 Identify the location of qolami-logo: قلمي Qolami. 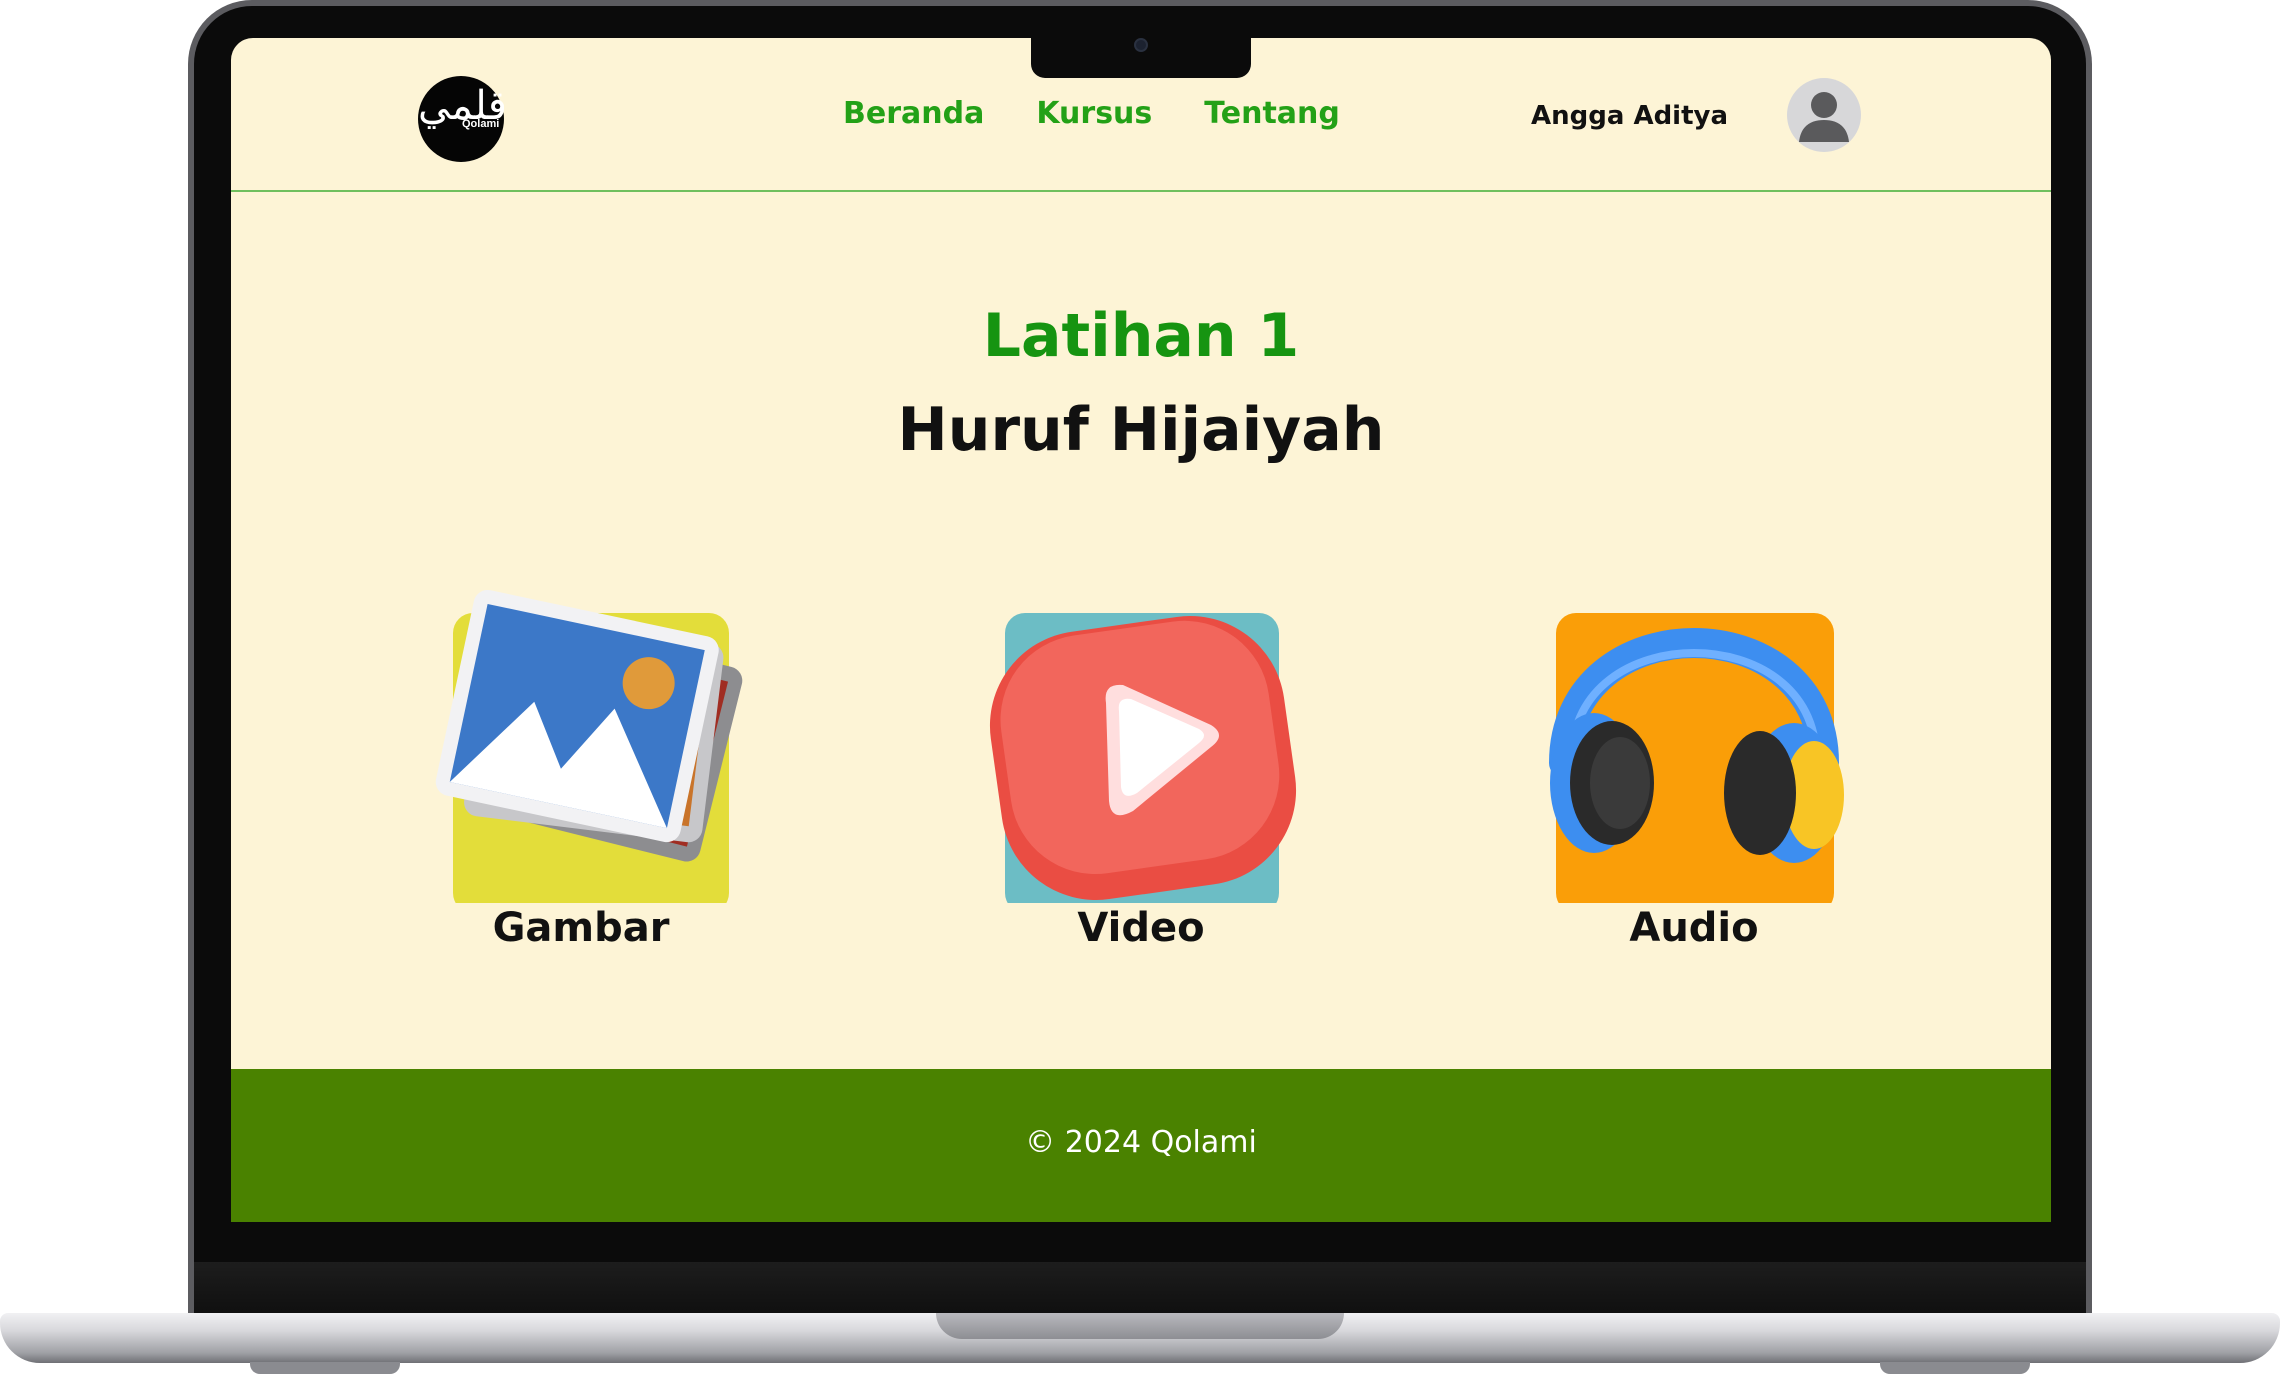
(462, 119).